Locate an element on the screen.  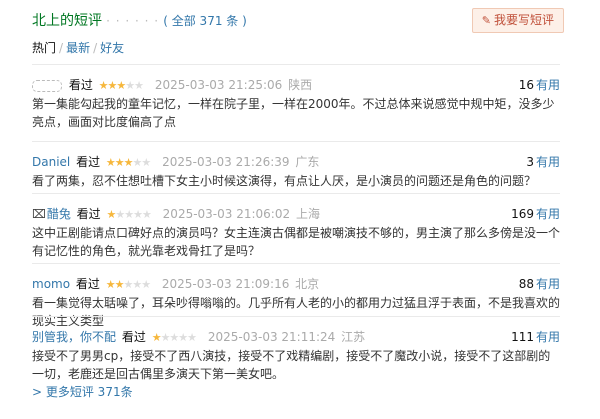
useful-votes: 169 有用 is located at coordinates (535, 213).